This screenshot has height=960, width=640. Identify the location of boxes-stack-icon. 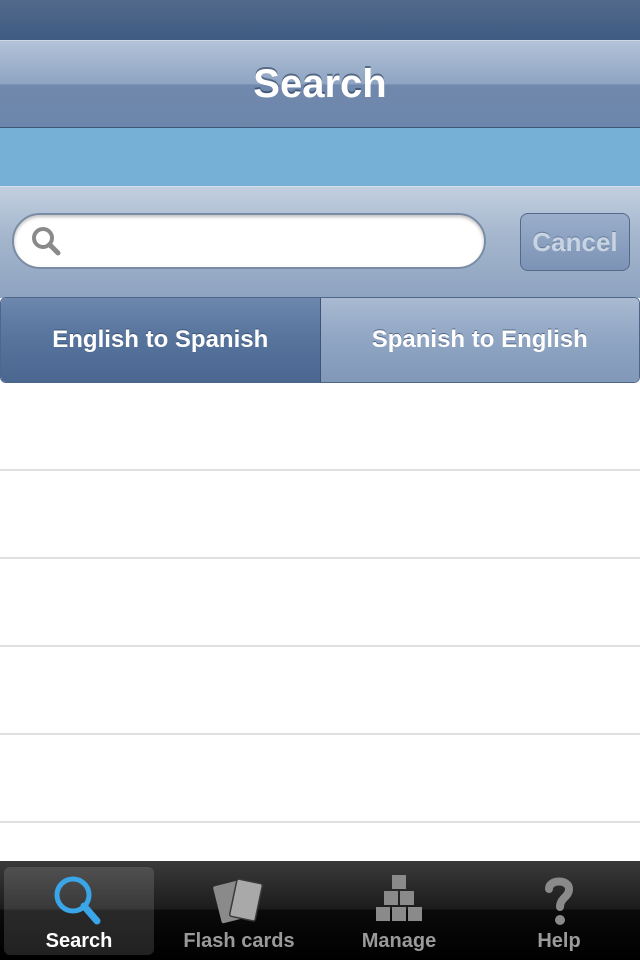
(399, 898).